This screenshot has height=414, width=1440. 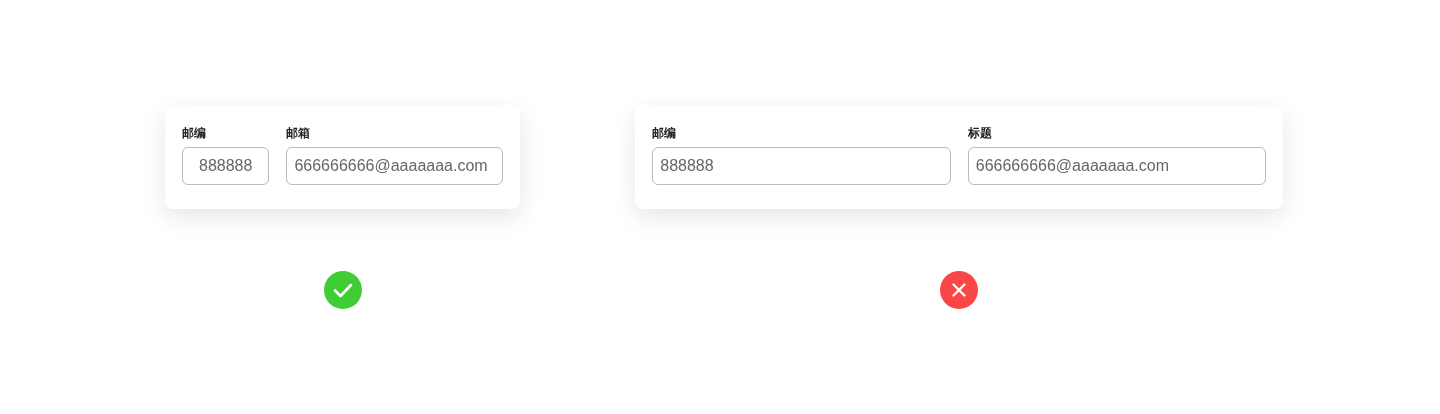 I want to click on field-label: 邮箱, so click(x=299, y=133).